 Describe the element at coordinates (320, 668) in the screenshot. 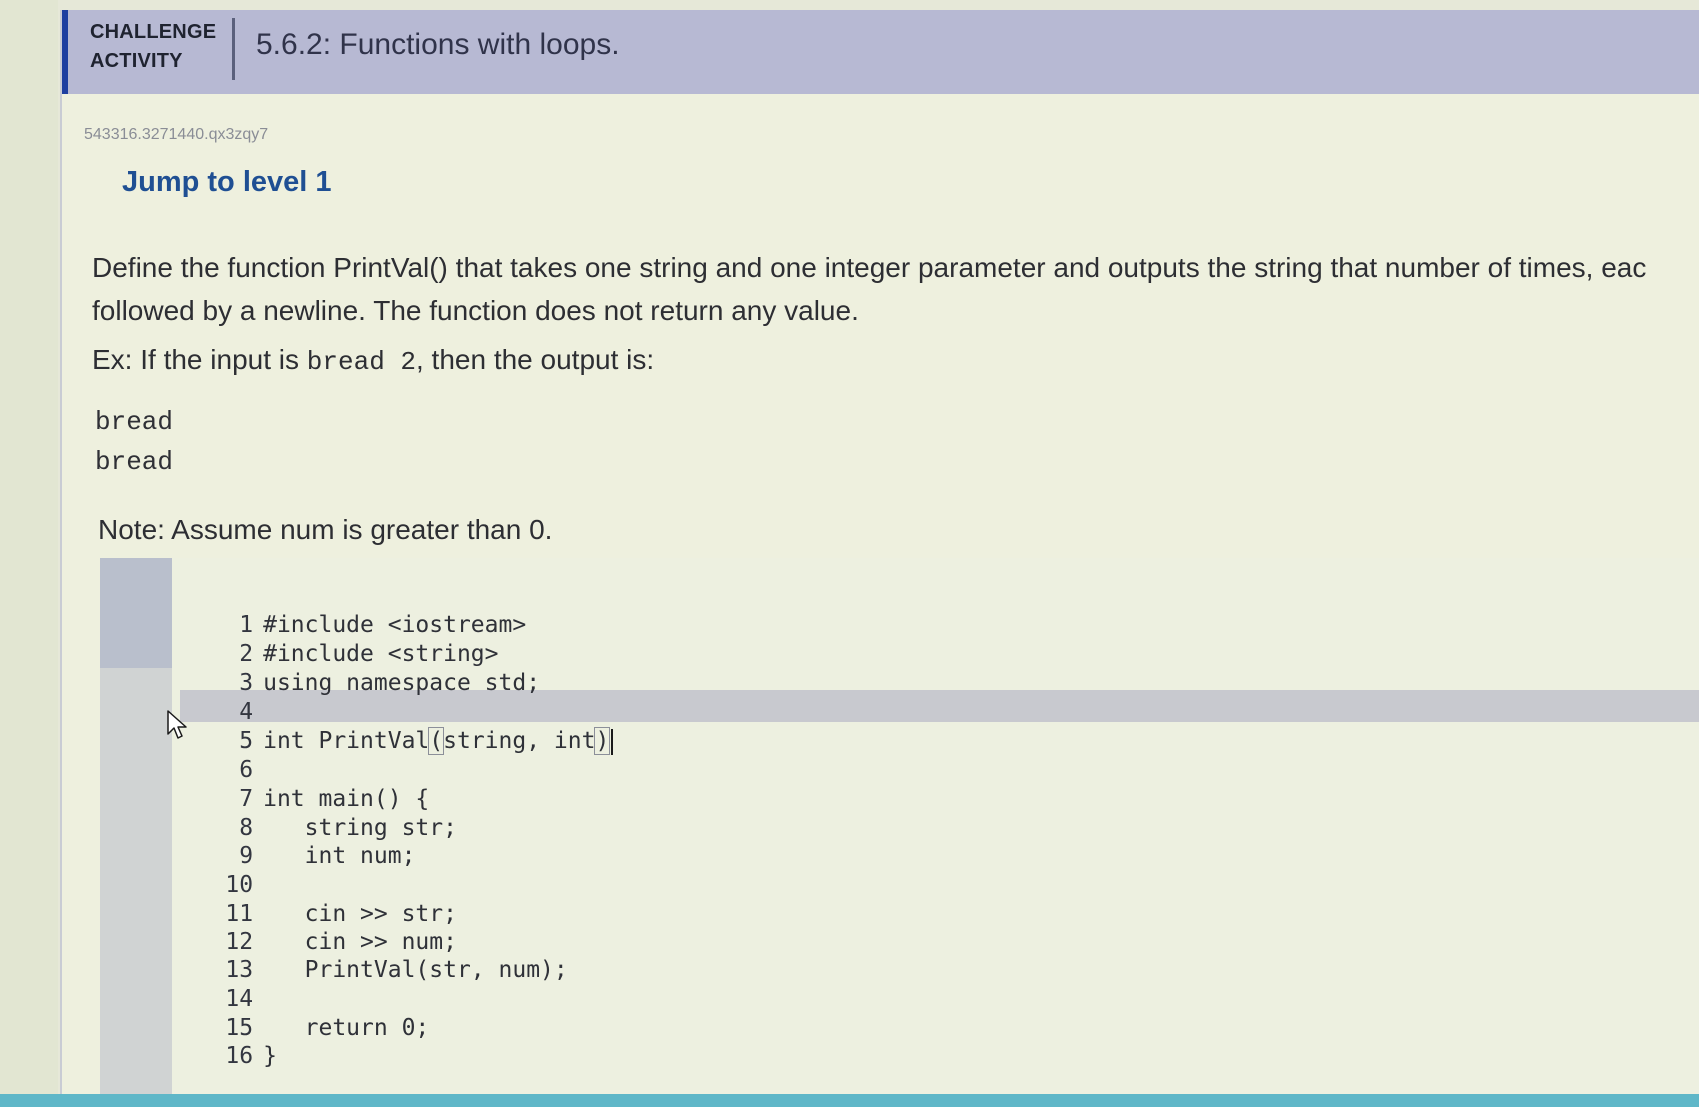

I see `code-line: 3 using namespace std;` at that location.